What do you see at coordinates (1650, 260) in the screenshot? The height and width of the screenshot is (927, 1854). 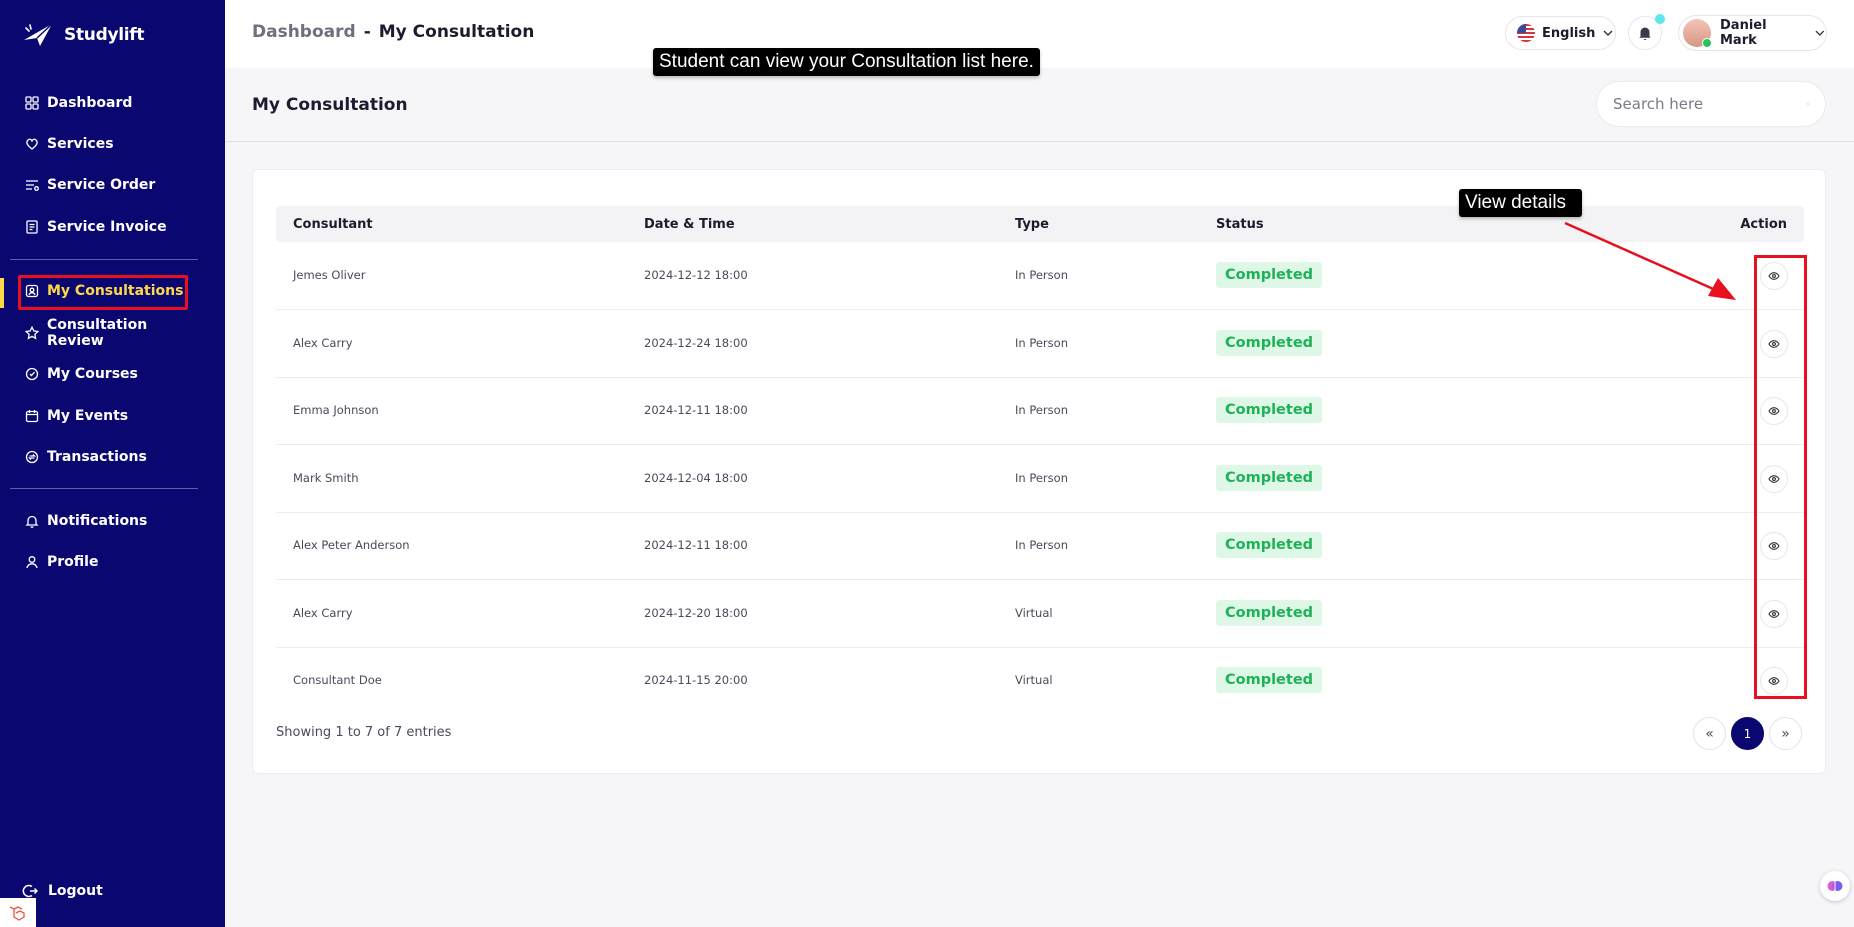 I see `annotation-arrow-icon` at bounding box center [1650, 260].